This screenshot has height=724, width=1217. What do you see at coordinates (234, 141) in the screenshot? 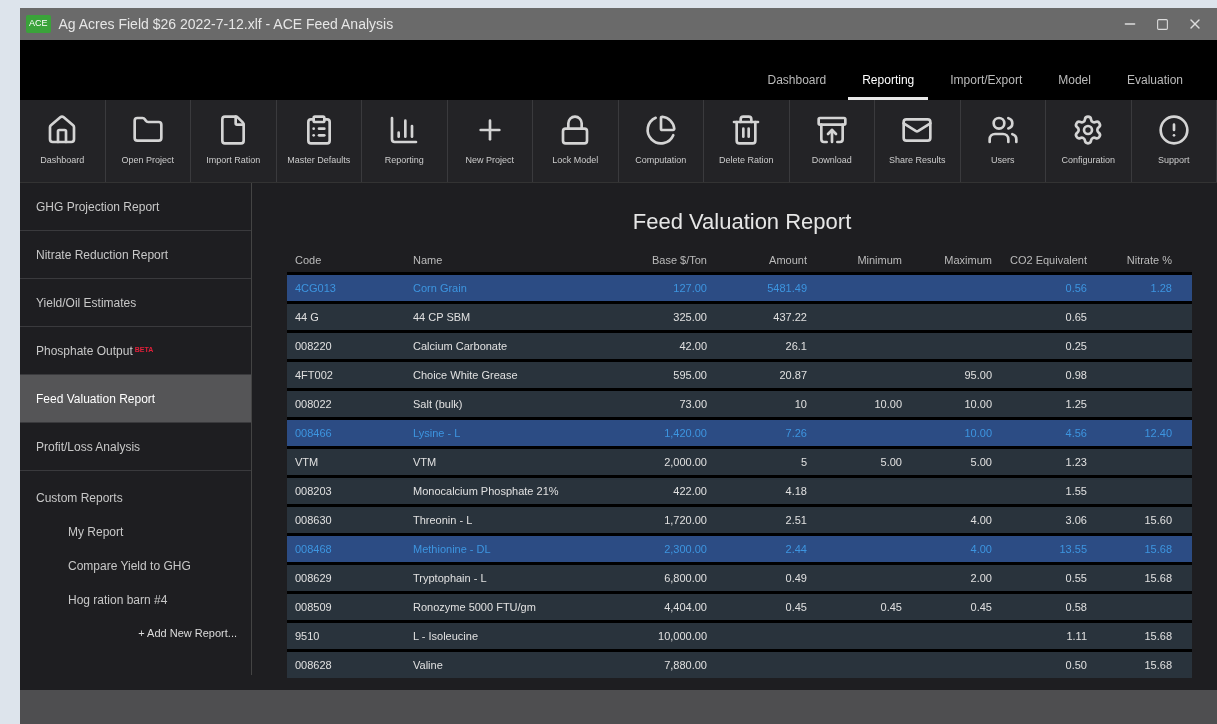
I see `toolbar-button: Import Ration` at bounding box center [234, 141].